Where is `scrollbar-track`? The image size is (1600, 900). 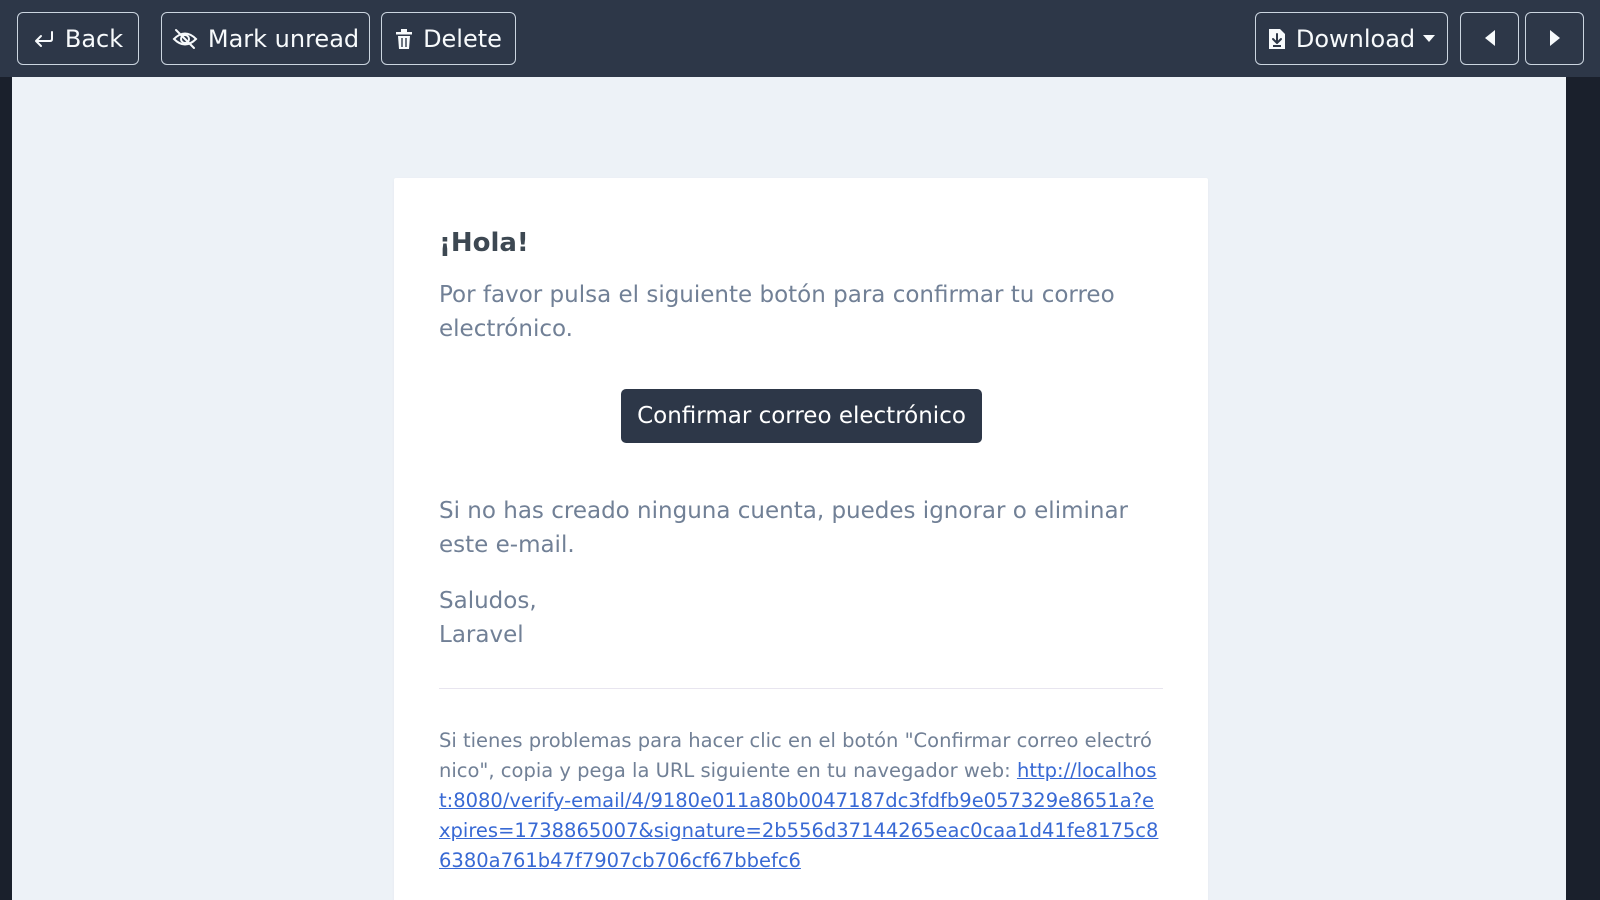
scrollbar-track is located at coordinates (1583, 488).